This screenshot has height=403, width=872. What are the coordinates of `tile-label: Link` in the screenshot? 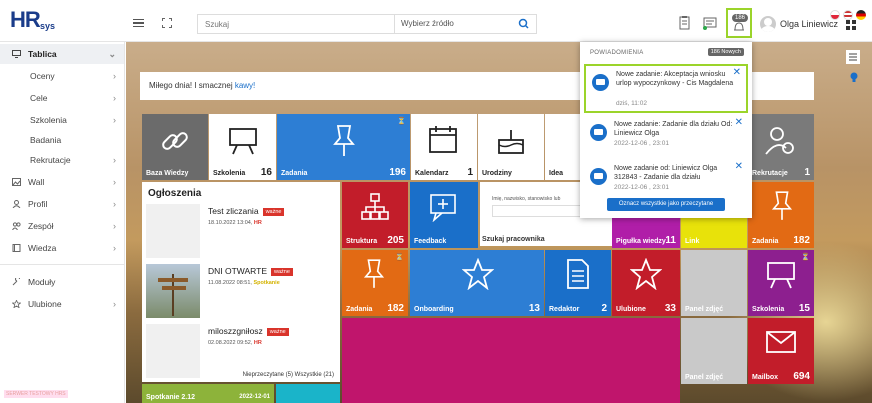 It's located at (692, 241).